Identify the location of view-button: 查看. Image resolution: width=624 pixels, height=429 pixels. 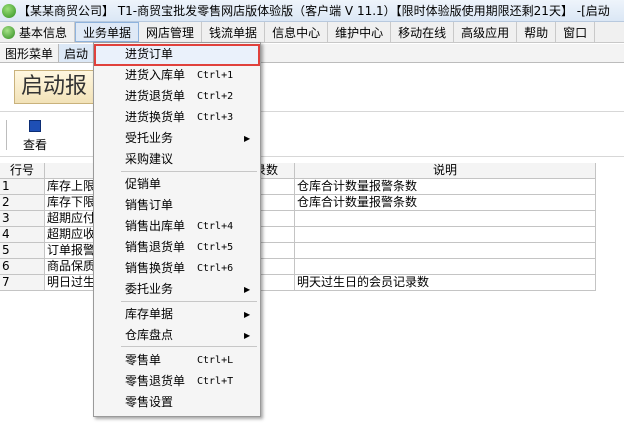
(35, 136).